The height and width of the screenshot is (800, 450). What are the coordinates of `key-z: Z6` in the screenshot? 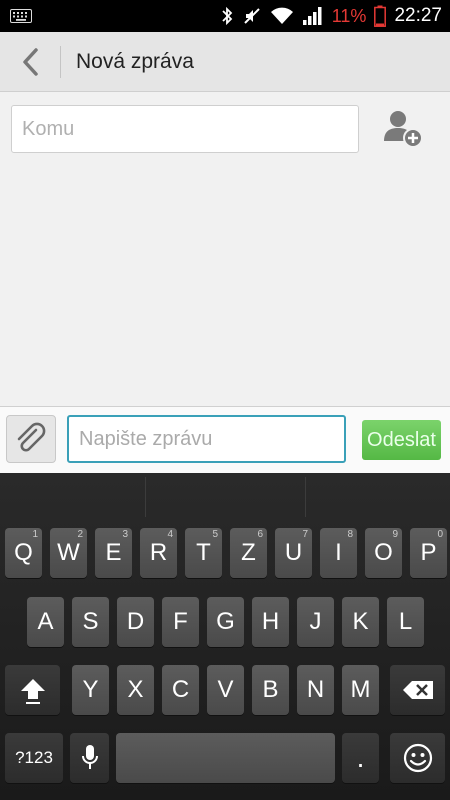 It's located at (248, 553).